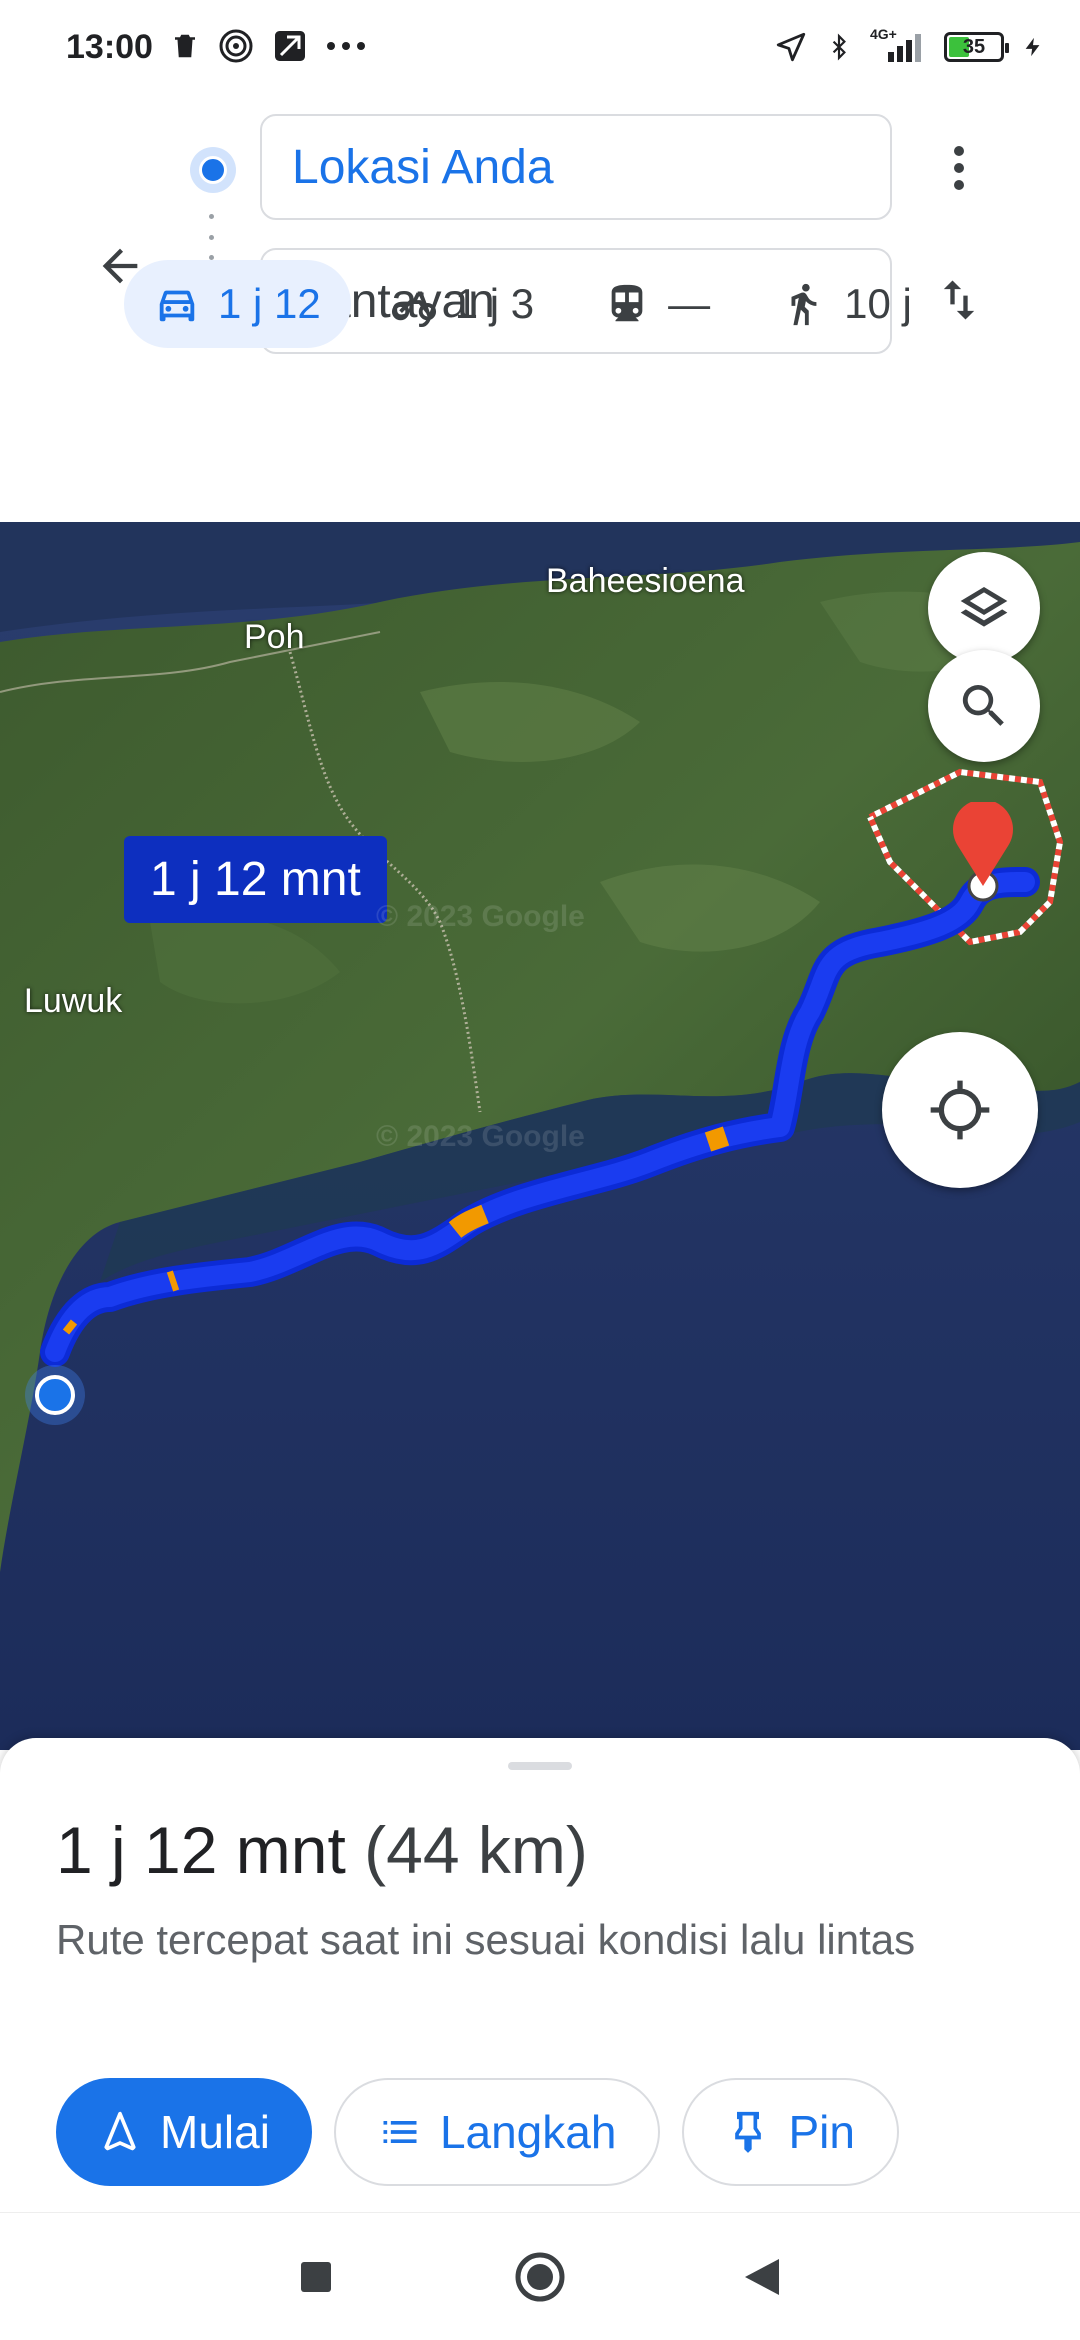 Image resolution: width=1080 pixels, height=2340 pixels. I want to click on home-button, so click(540, 2277).